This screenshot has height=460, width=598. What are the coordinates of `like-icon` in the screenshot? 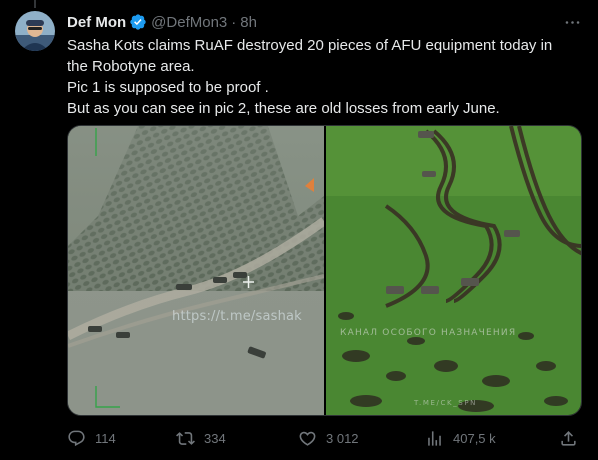 It's located at (307, 438).